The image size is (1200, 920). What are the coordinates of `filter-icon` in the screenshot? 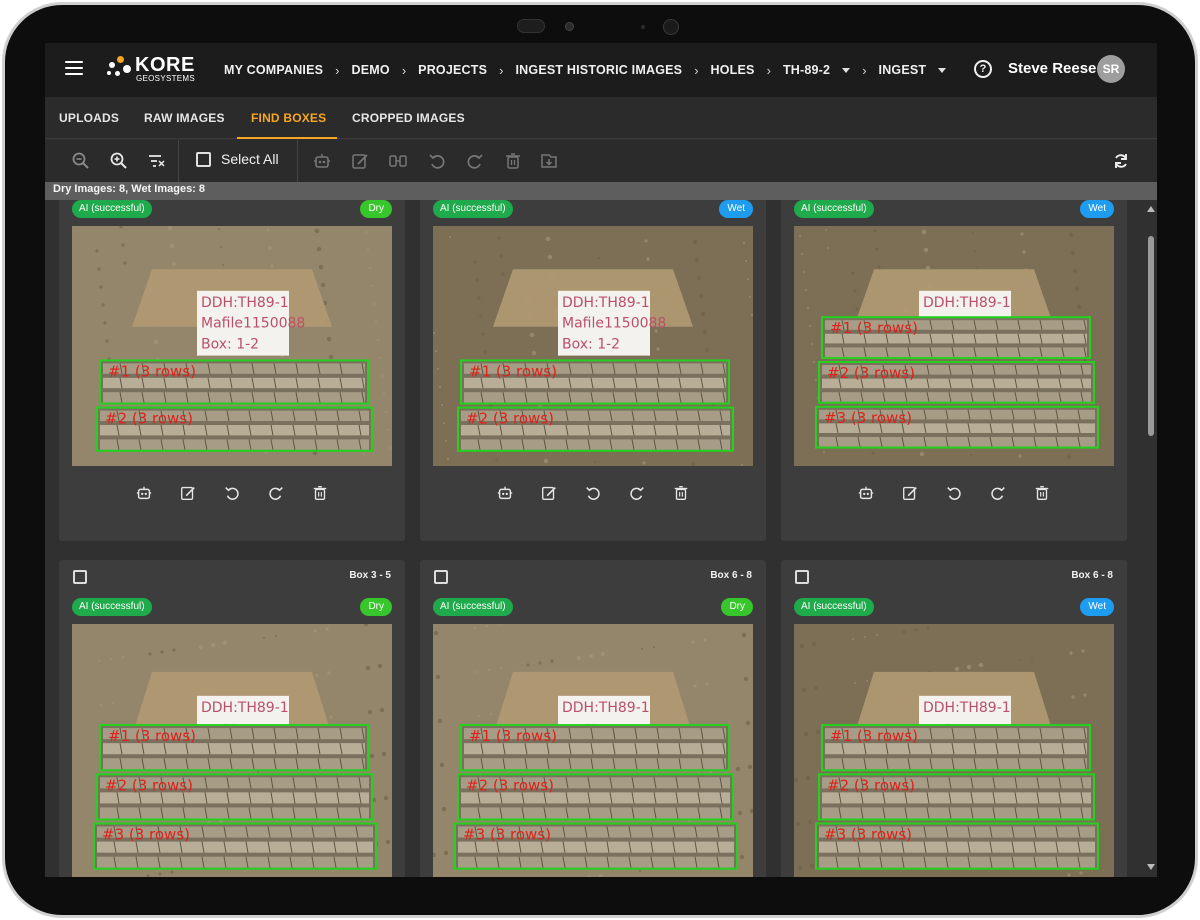 It's located at (156, 161).